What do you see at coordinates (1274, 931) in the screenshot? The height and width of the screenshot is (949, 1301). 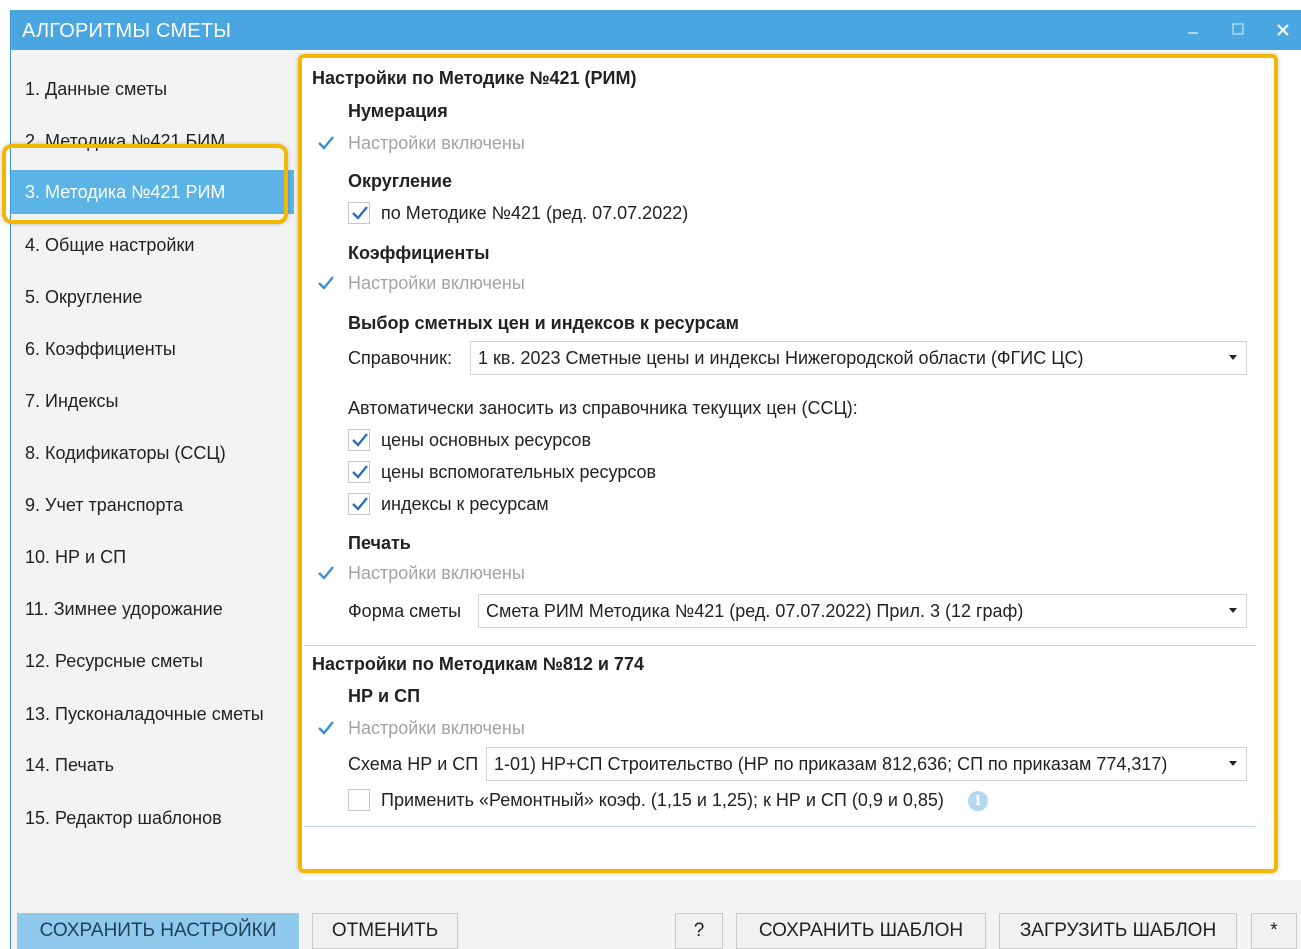 I see `extra-button: *` at bounding box center [1274, 931].